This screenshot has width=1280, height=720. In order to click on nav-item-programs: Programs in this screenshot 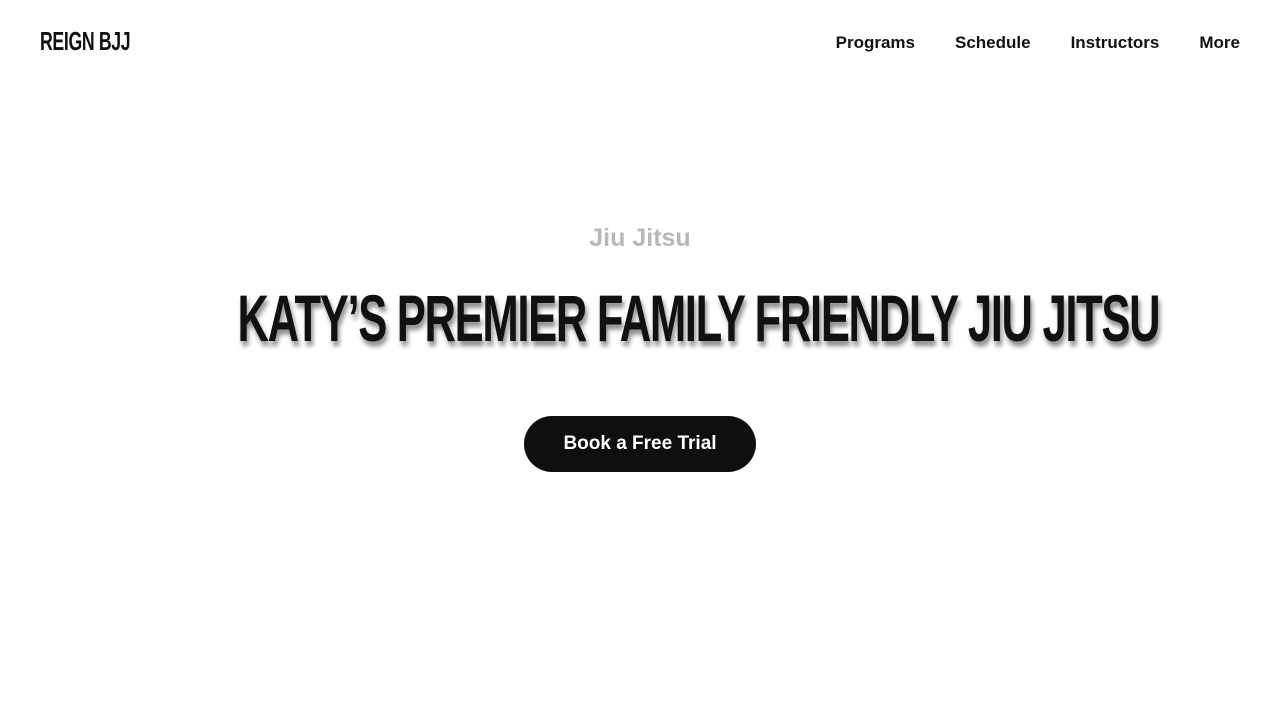, I will do `click(875, 43)`.